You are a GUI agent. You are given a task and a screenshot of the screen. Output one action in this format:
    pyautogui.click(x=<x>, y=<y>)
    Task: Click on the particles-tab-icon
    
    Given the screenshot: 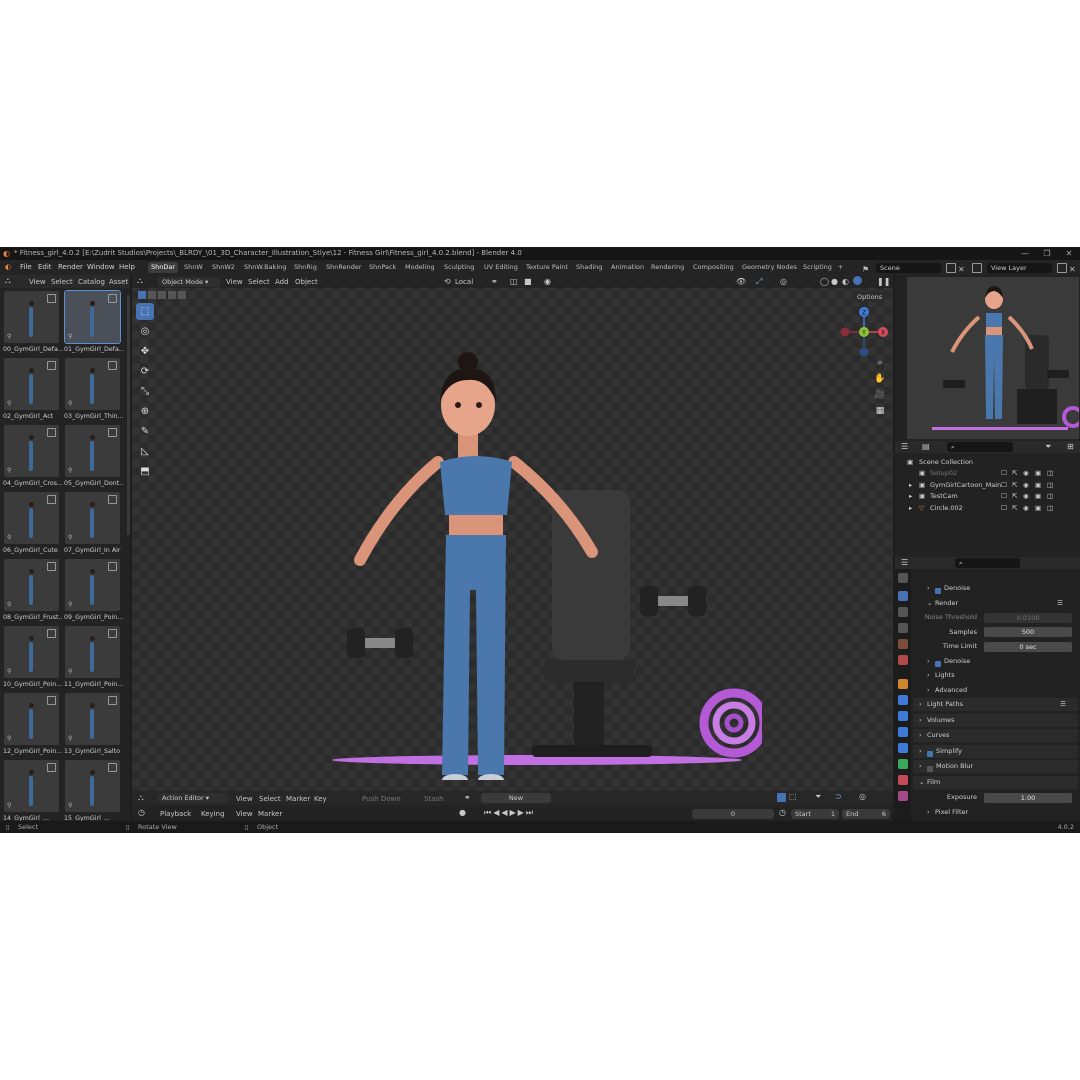 What is the action you would take?
    pyautogui.click(x=903, y=716)
    